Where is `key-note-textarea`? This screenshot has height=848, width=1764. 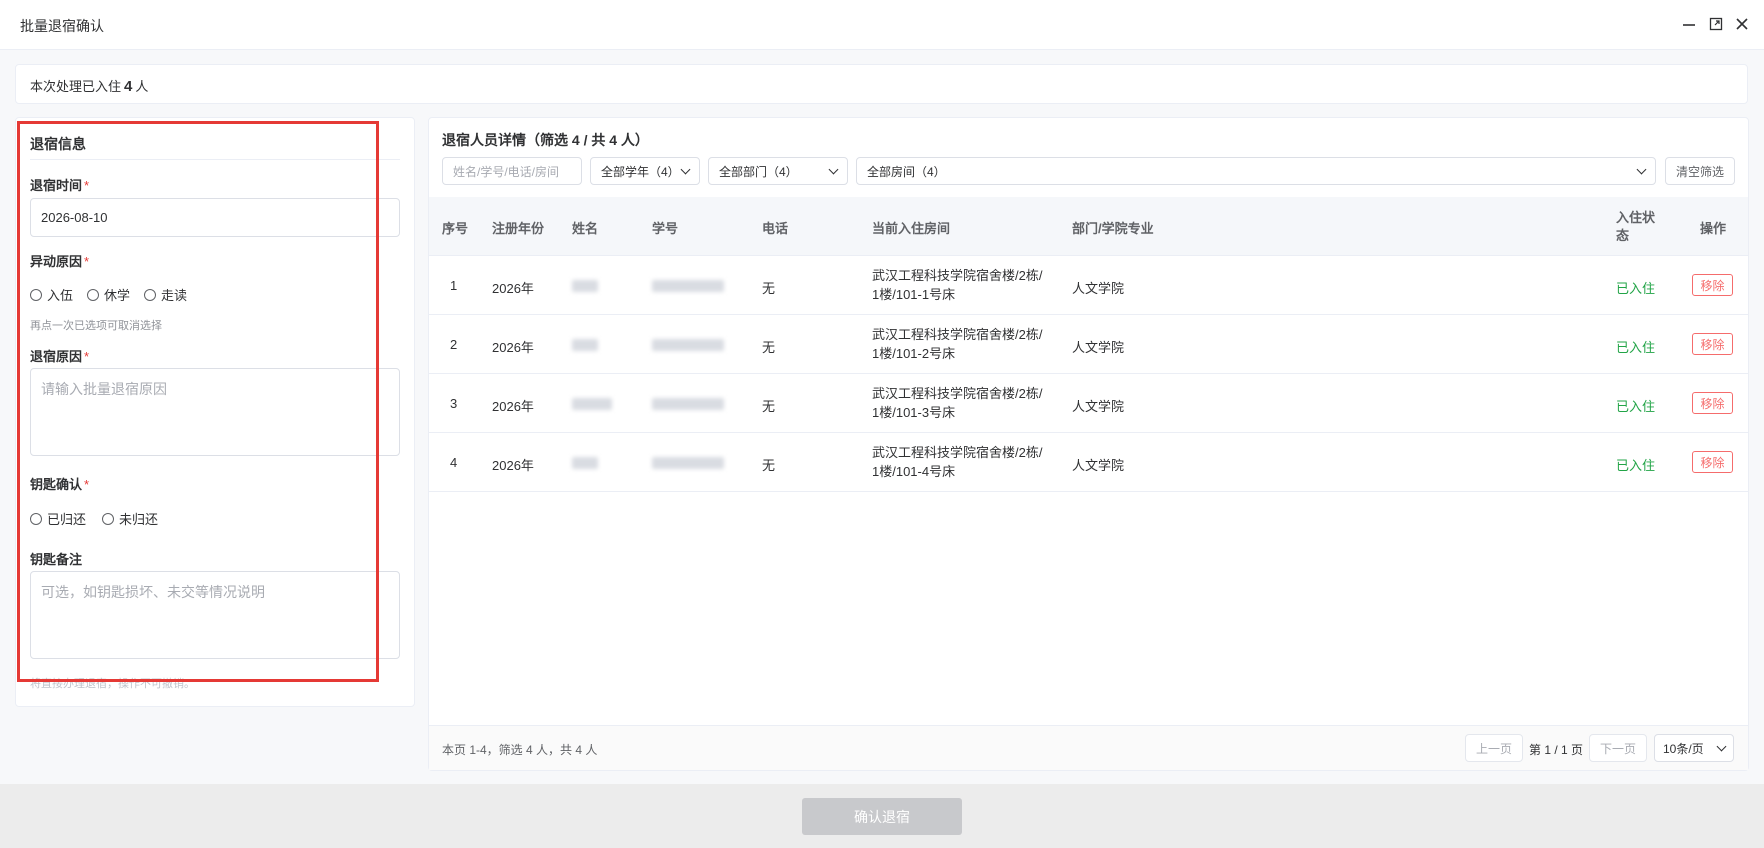
key-note-textarea is located at coordinates (215, 615).